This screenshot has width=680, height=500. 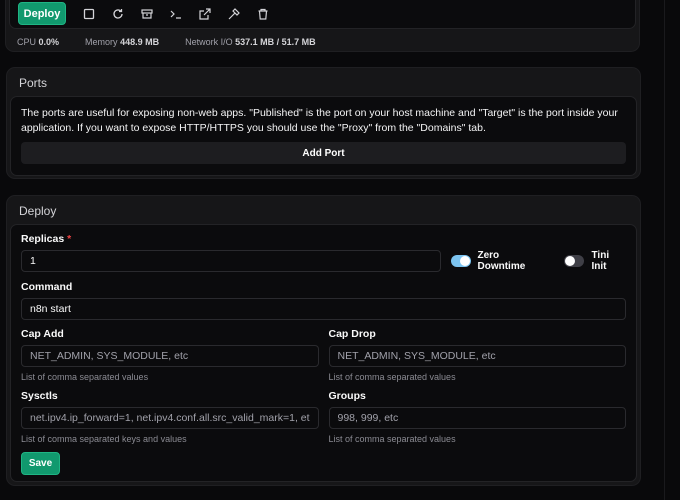 What do you see at coordinates (33, 83) in the screenshot?
I see `ports-title: Ports` at bounding box center [33, 83].